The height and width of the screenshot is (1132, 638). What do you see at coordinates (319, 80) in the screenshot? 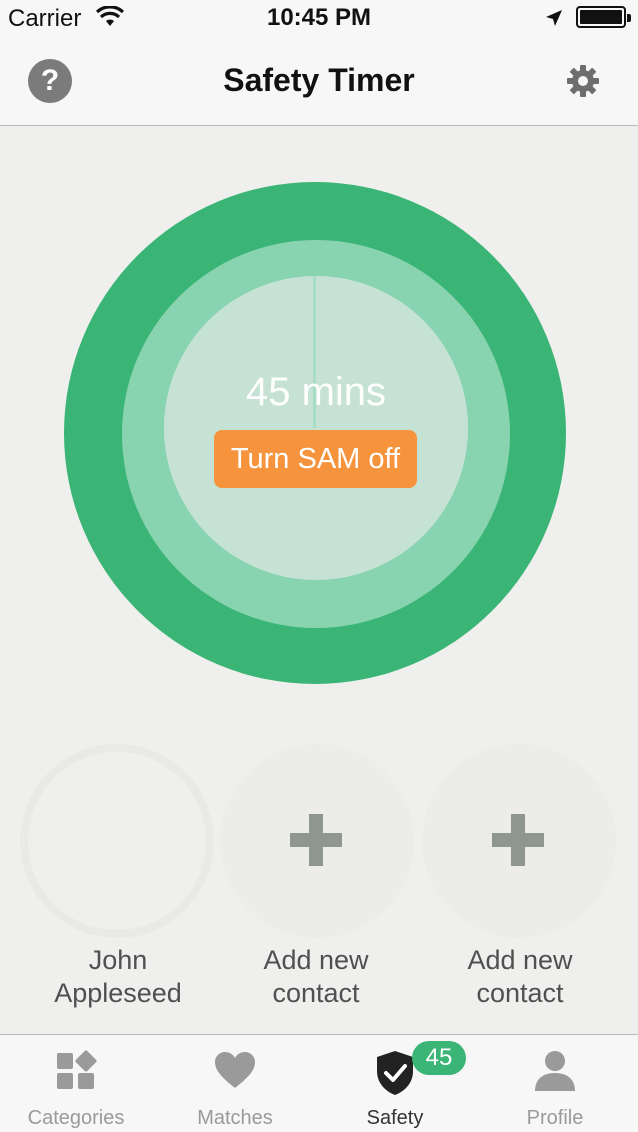
I see `page-title: Safety Timer` at bounding box center [319, 80].